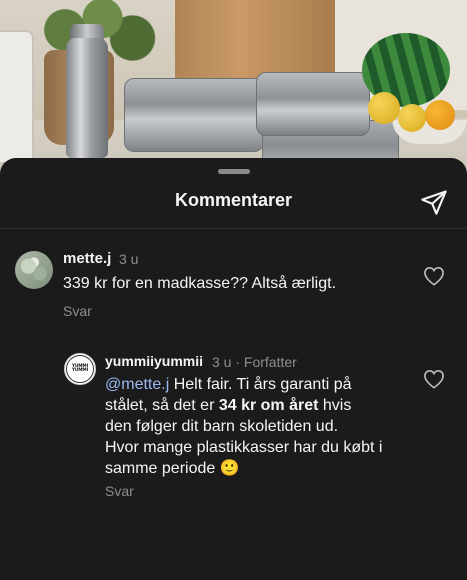 This screenshot has height=580, width=467. I want to click on avatar: YUMMI YUMMI, so click(80, 369).